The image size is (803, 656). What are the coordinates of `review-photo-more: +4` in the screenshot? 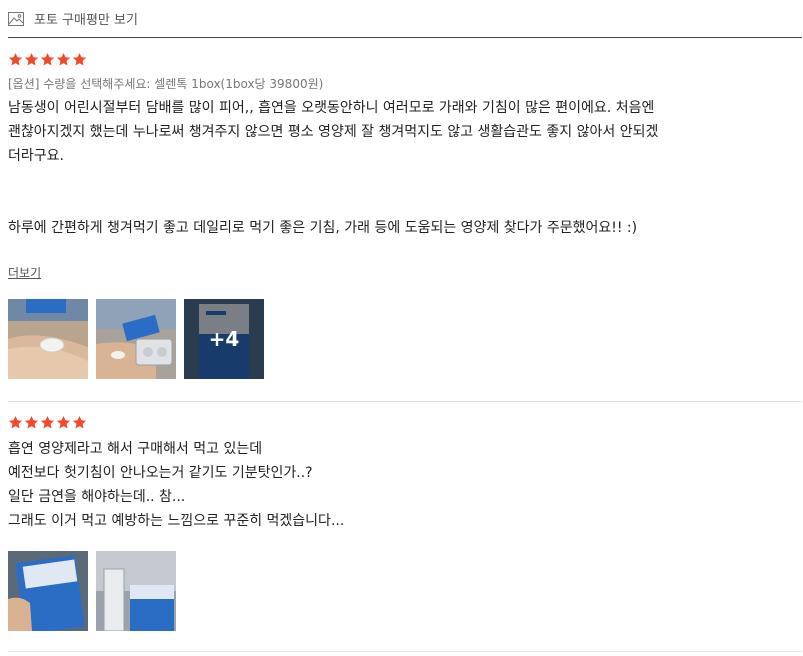 It's located at (224, 339).